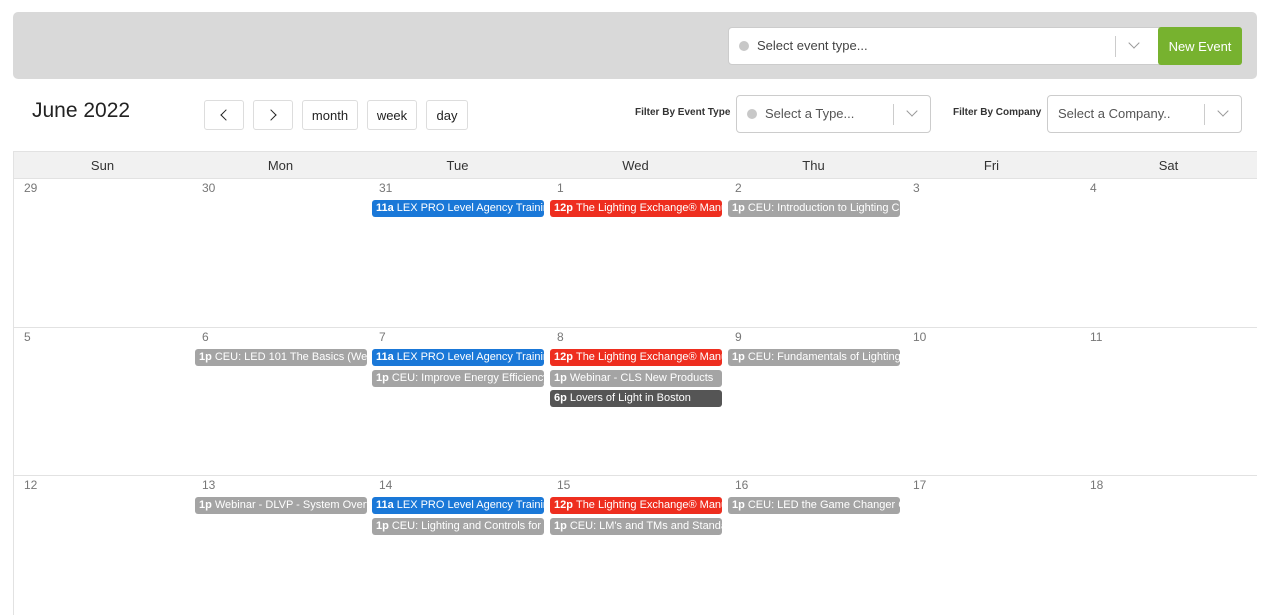 The height and width of the screenshot is (615, 1269). I want to click on weekday-tue: Tue, so click(457, 165).